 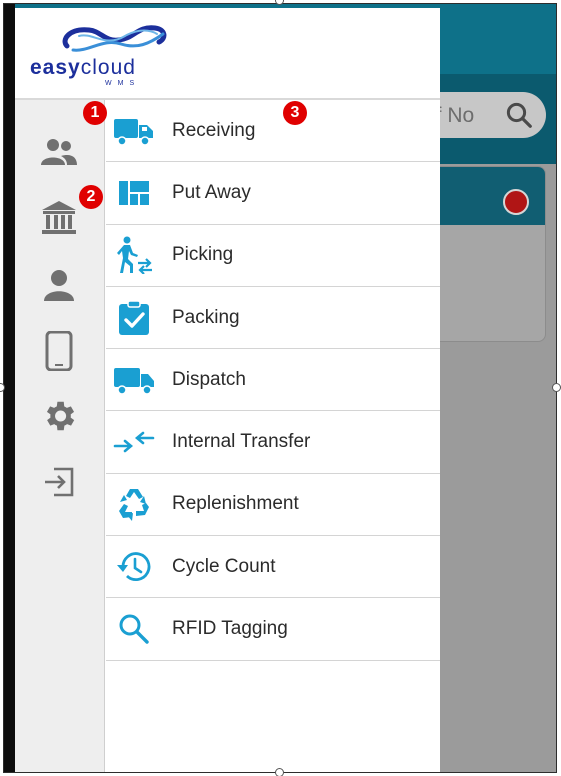 I want to click on logo-text-cloud: cloud, so click(x=108, y=67).